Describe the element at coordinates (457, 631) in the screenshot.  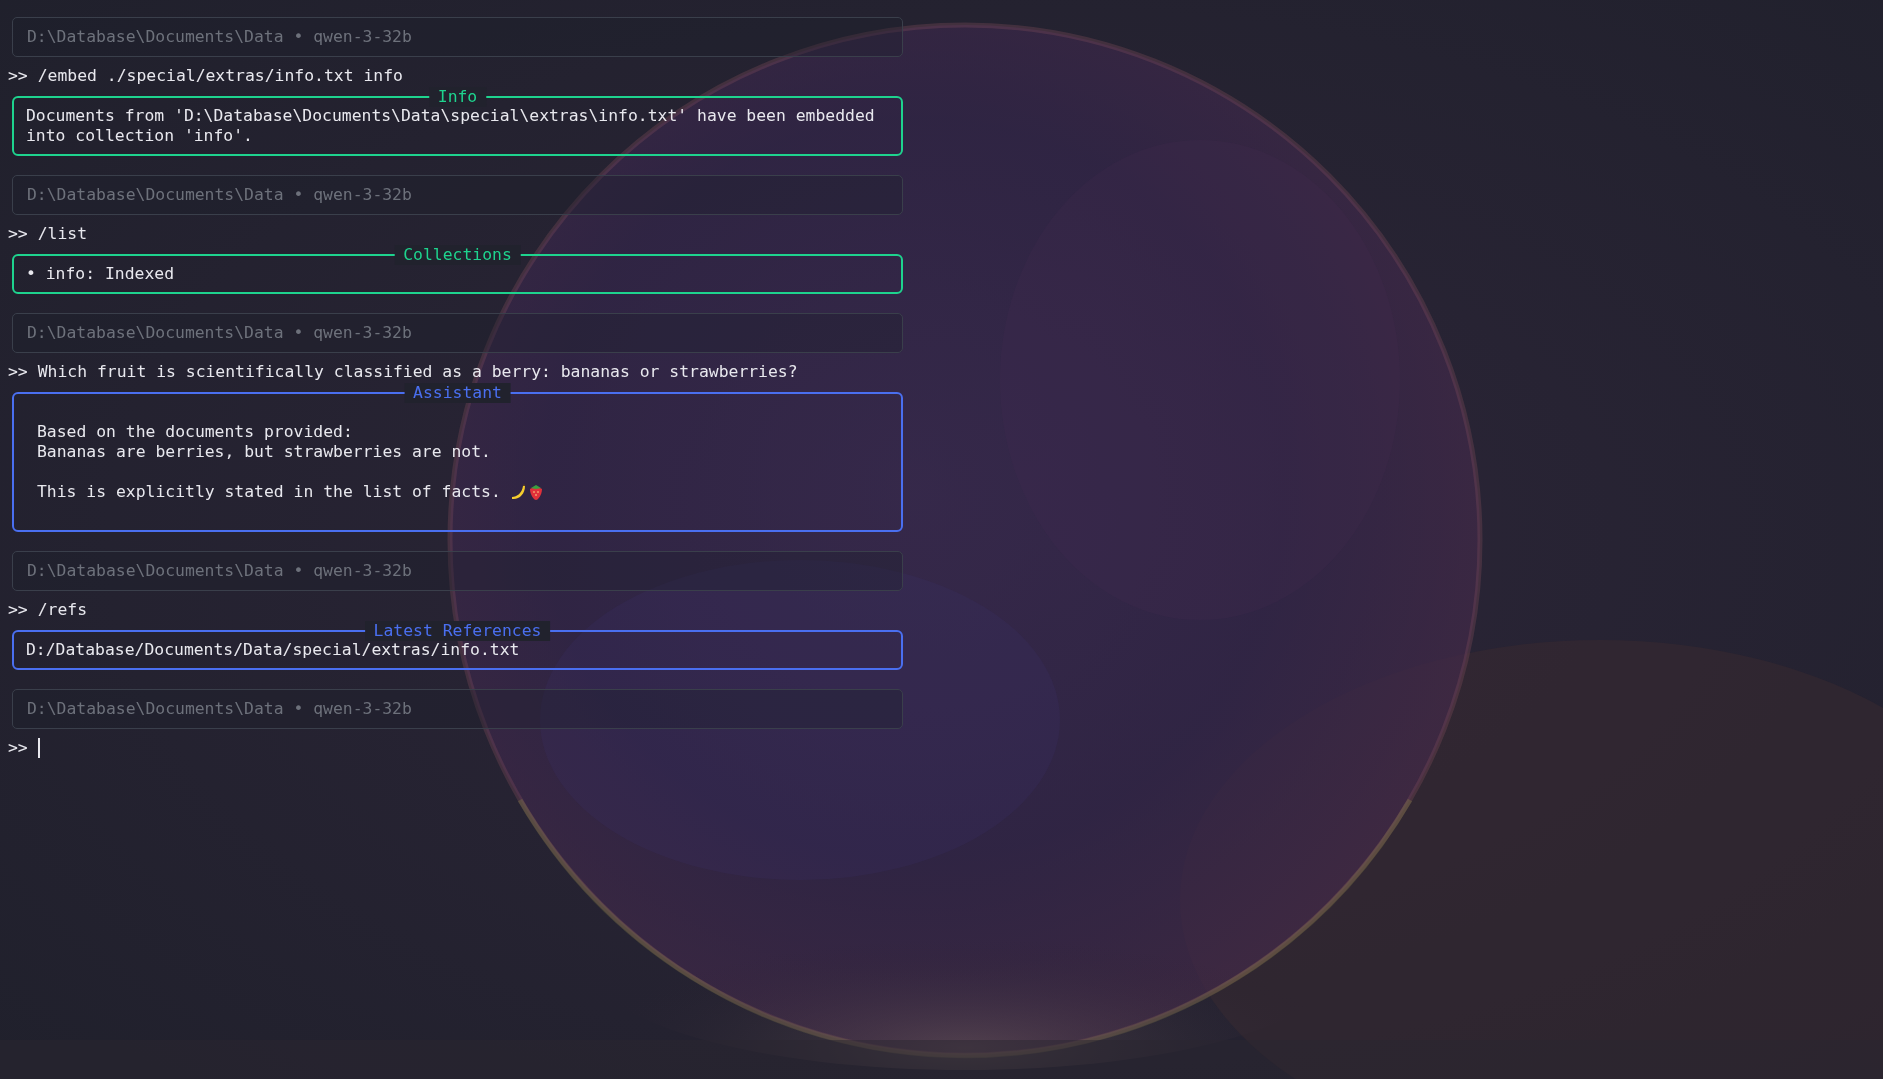
I see `panel-title: Latest References` at that location.